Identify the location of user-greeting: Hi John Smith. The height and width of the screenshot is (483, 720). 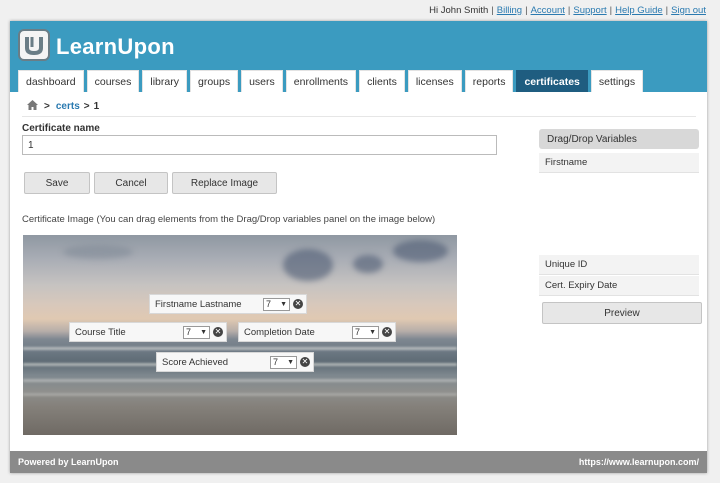
(459, 10).